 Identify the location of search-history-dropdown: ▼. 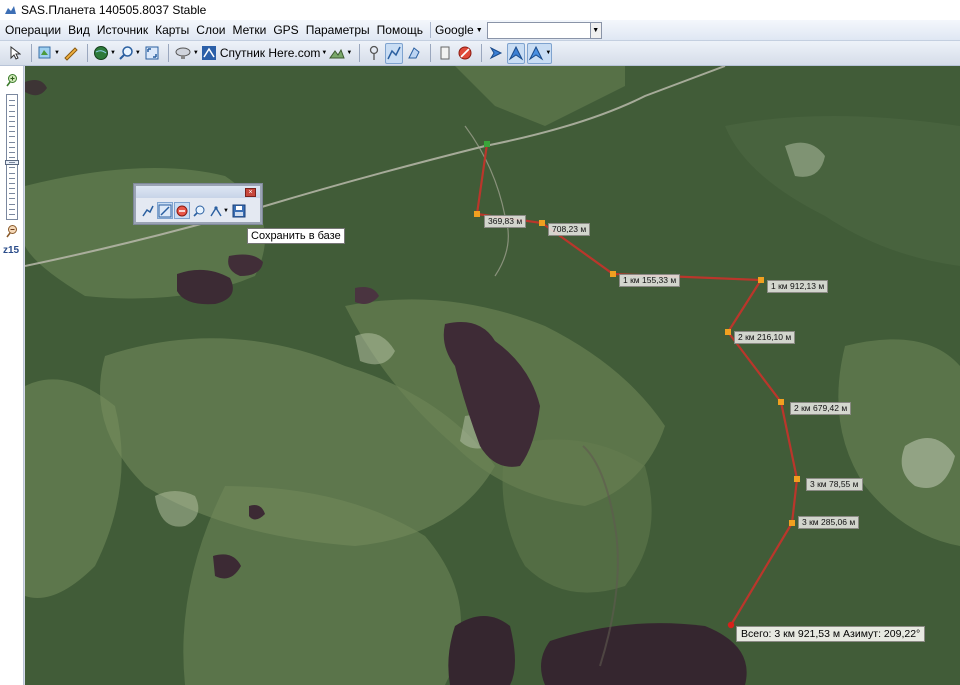
(596, 30).